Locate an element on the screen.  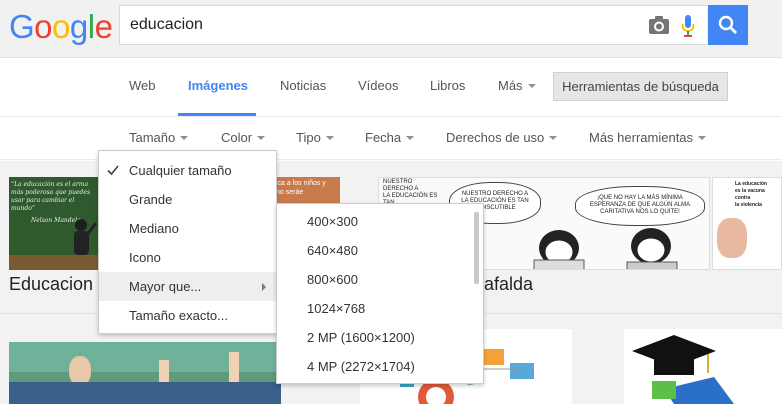
search-button is located at coordinates (728, 25).